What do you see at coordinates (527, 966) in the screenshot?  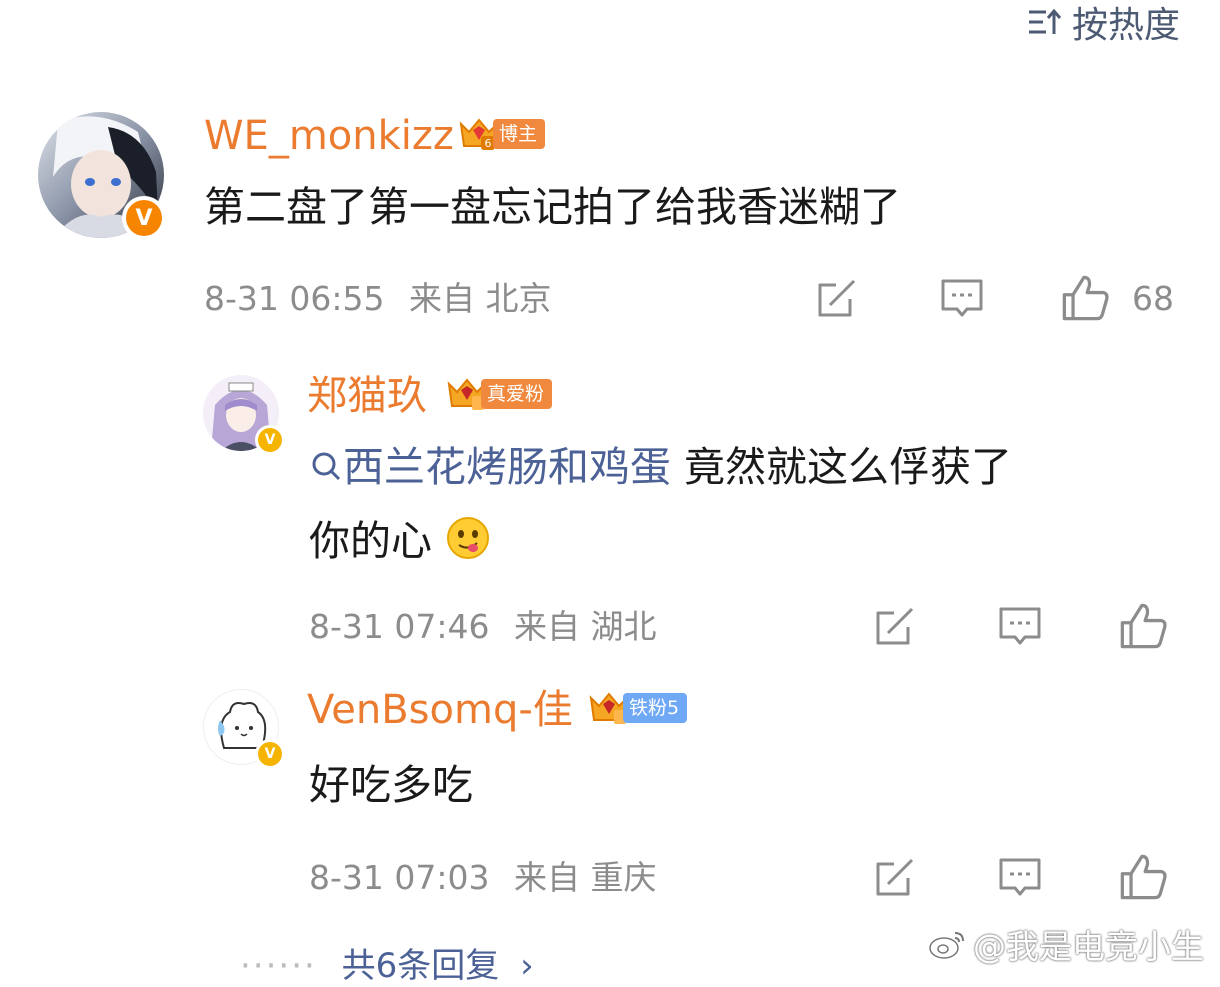 I see `chevron-right-icon: ›` at bounding box center [527, 966].